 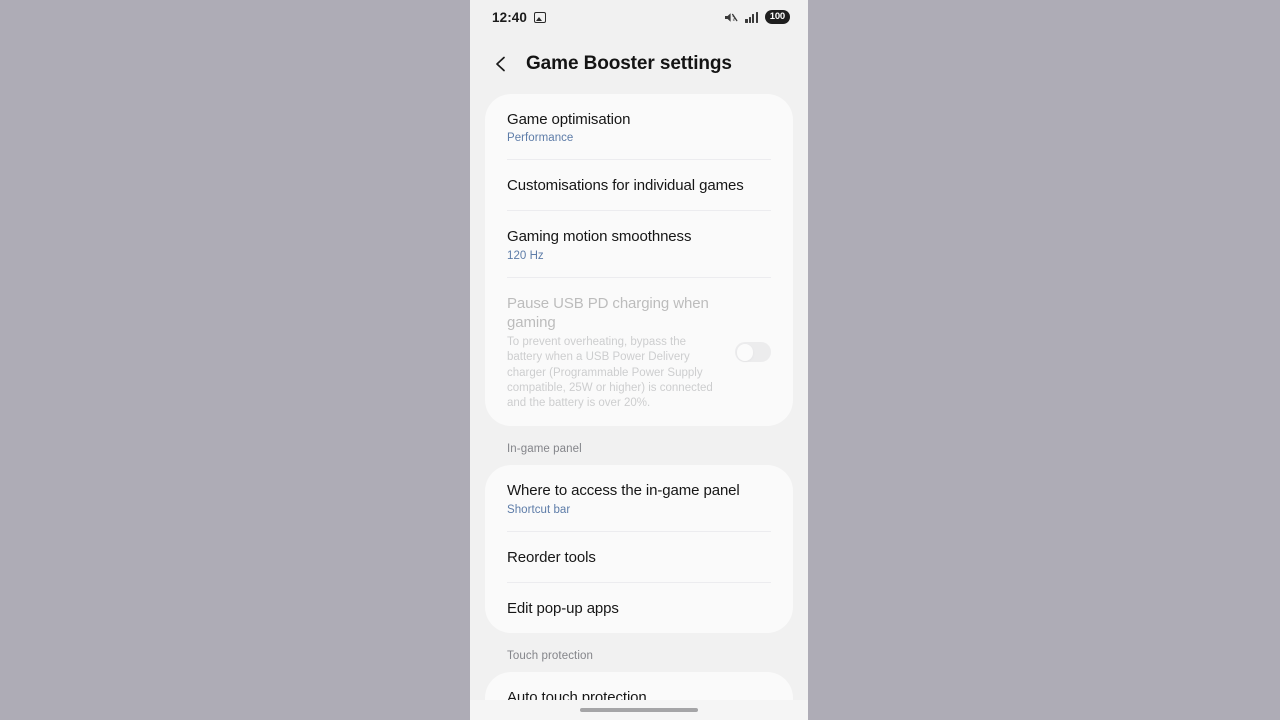 I want to click on signal-bars-icon, so click(x=751, y=17).